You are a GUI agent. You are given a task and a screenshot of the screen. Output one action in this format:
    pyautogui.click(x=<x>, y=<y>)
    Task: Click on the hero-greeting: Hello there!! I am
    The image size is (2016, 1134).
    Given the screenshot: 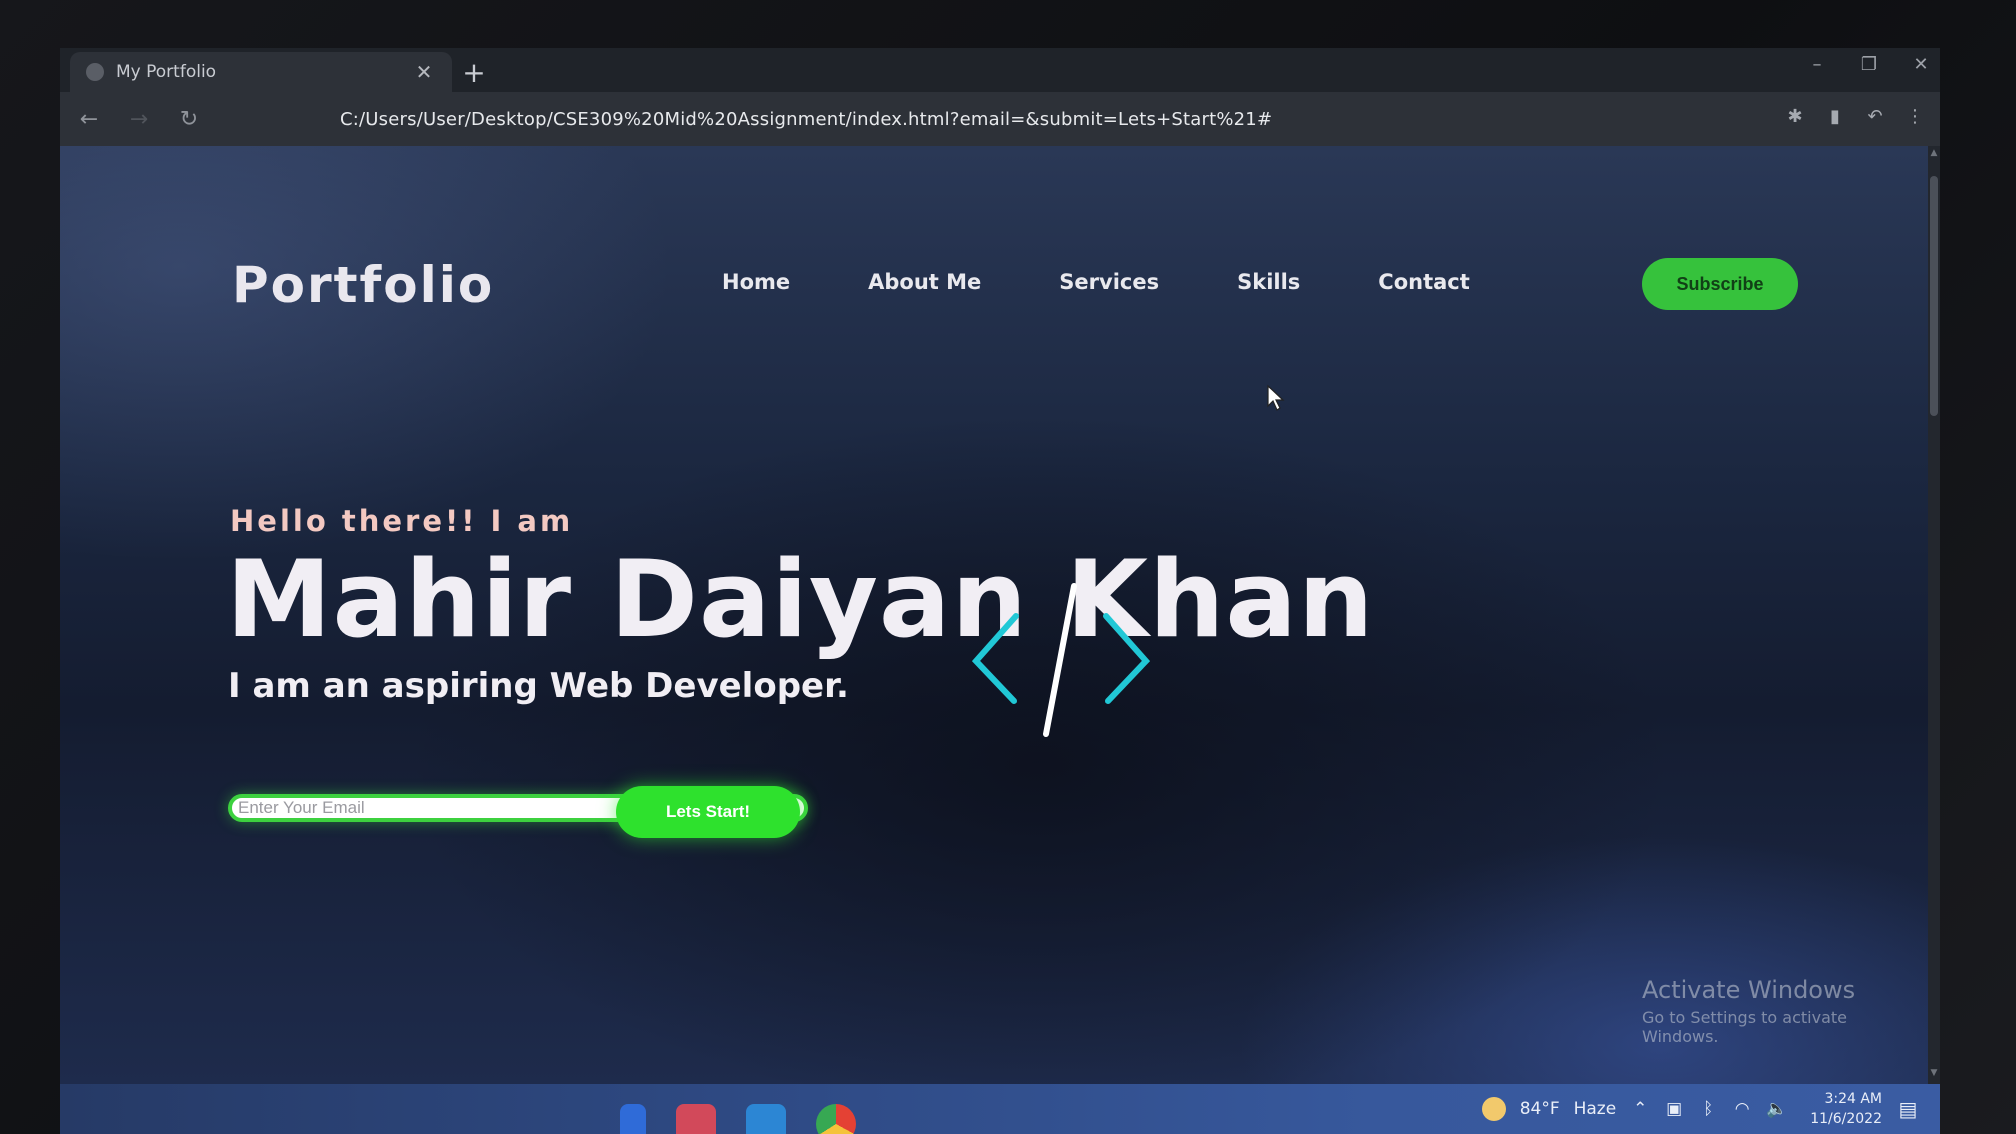 What is the action you would take?
    pyautogui.click(x=402, y=521)
    